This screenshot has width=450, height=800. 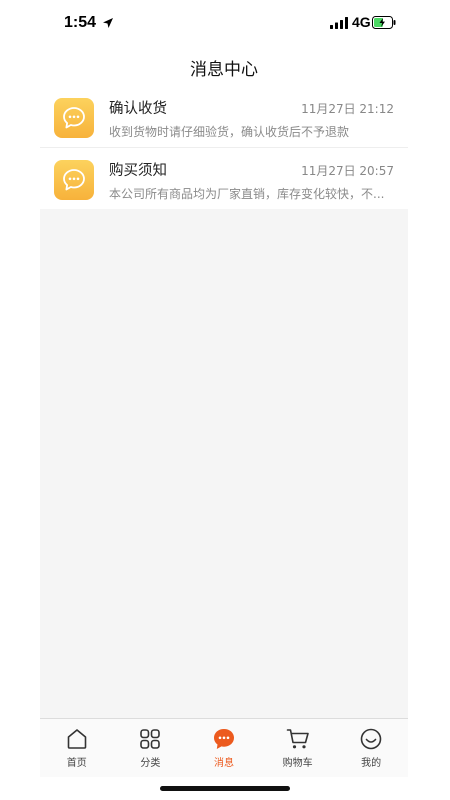 I want to click on tab-messages: 消息, so click(x=224, y=748).